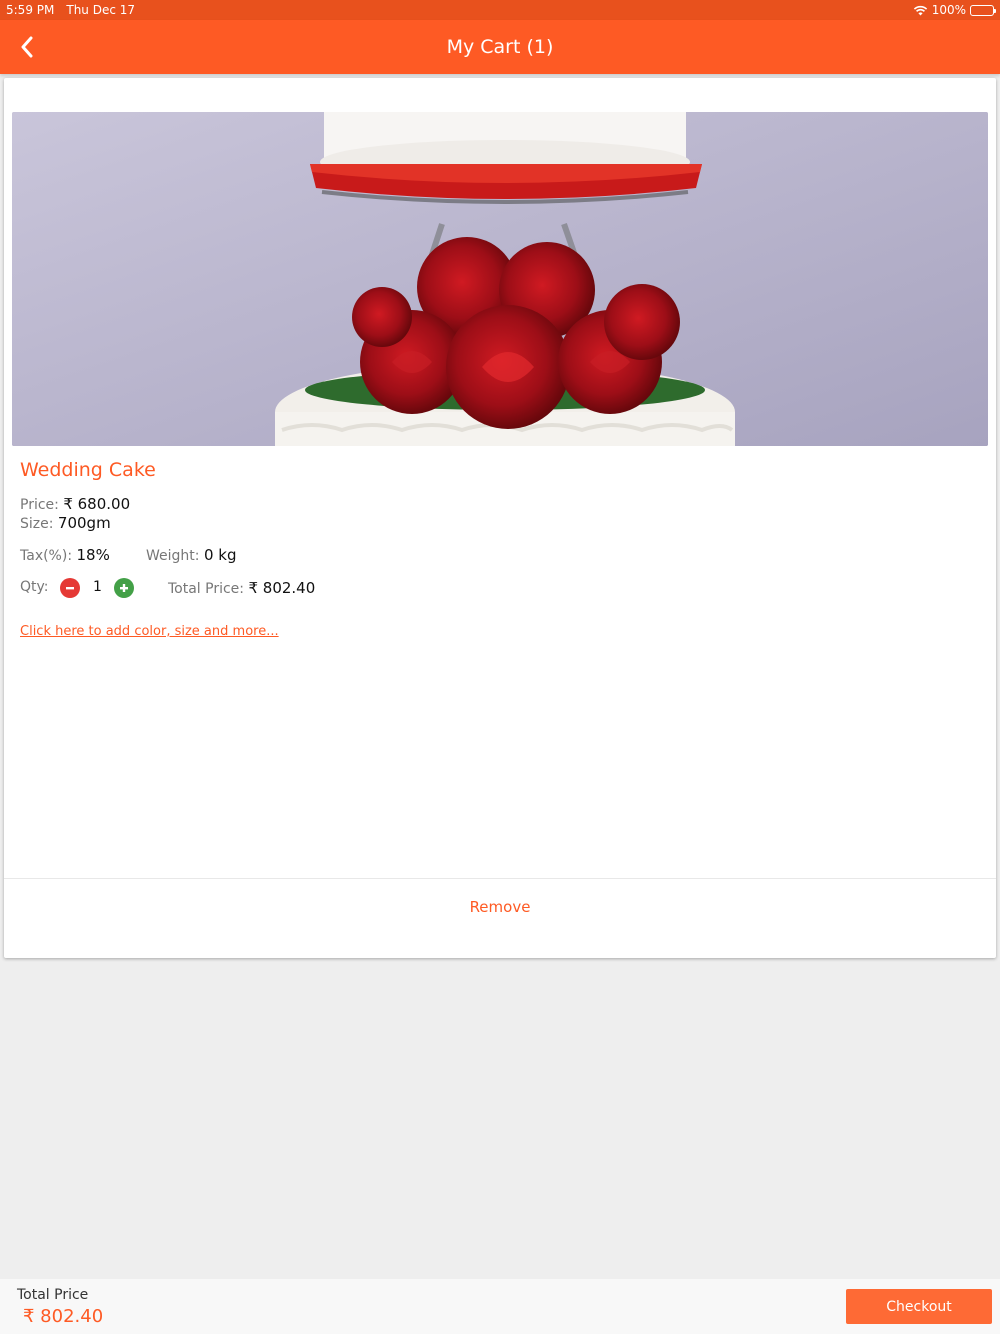  Describe the element at coordinates (948, 10) in the screenshot. I see `battery-percent: 100%` at that location.